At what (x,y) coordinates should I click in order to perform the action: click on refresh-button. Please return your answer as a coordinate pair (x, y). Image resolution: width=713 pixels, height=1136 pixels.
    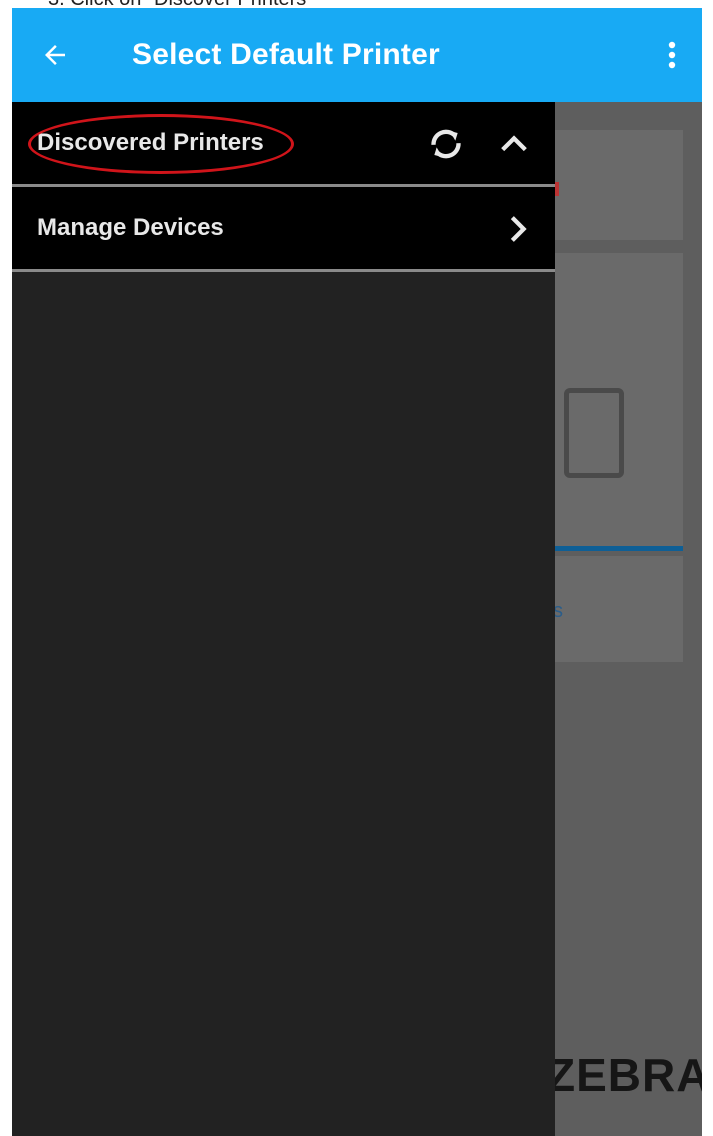
    Looking at the image, I should click on (446, 144).